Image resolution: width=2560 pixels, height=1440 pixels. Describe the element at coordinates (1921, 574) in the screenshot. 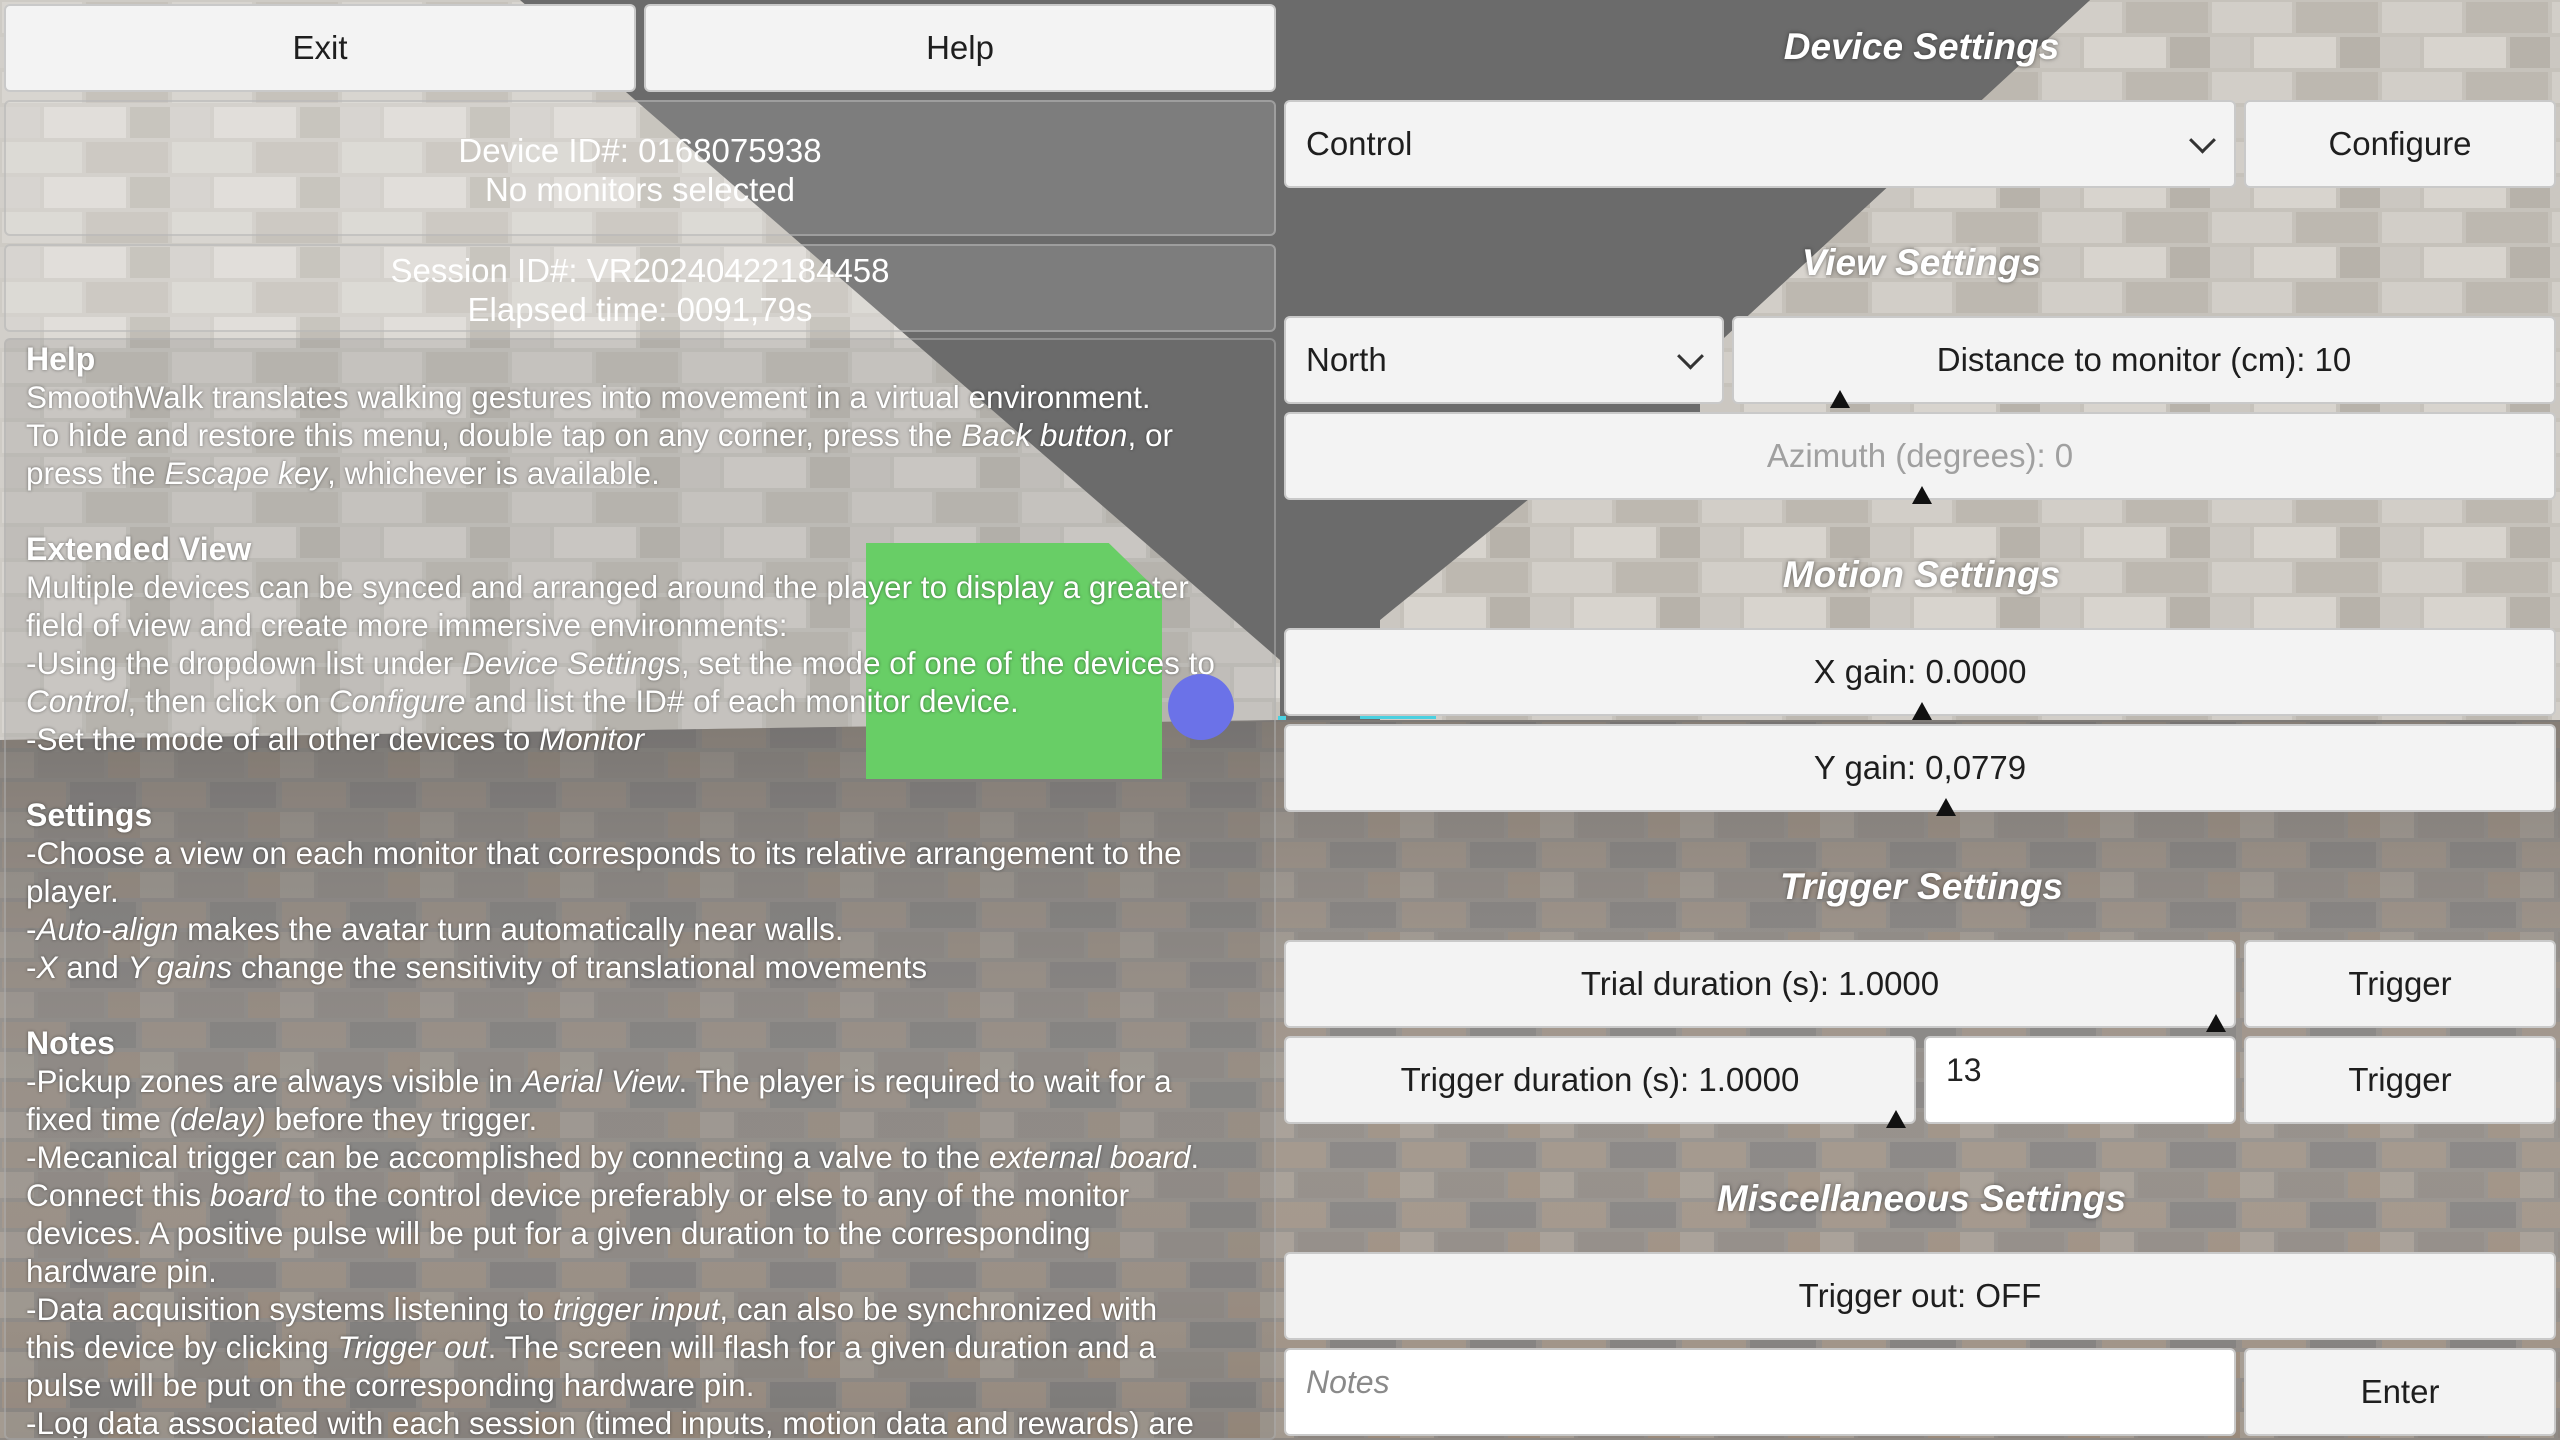

I see `motion-settings-title: Motion Settings` at that location.